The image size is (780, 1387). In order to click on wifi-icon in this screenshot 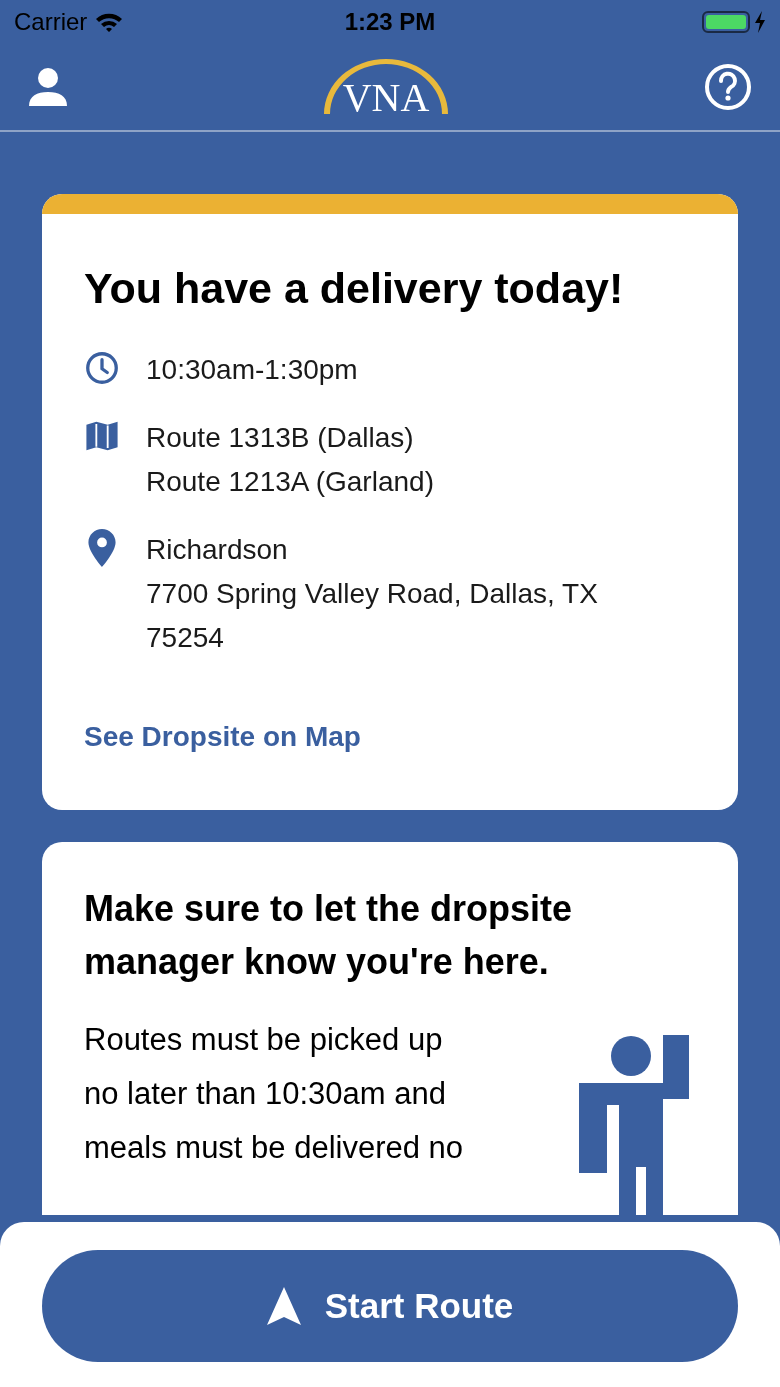, I will do `click(109, 22)`.